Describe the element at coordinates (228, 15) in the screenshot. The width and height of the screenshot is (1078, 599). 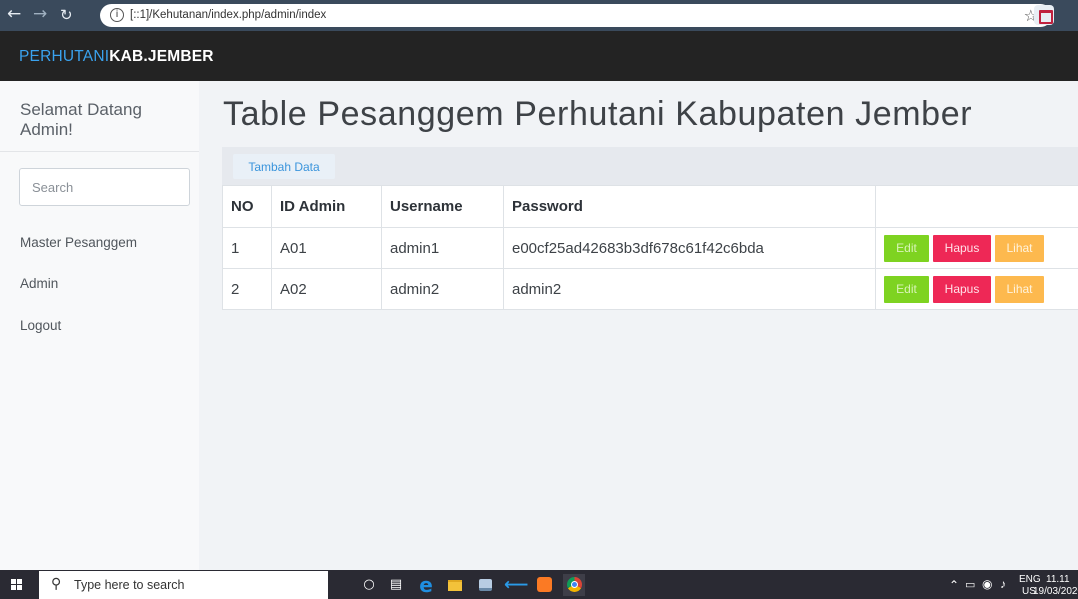
I see `url-text: [::1]/Kehutanan/index.php/admin/index` at that location.